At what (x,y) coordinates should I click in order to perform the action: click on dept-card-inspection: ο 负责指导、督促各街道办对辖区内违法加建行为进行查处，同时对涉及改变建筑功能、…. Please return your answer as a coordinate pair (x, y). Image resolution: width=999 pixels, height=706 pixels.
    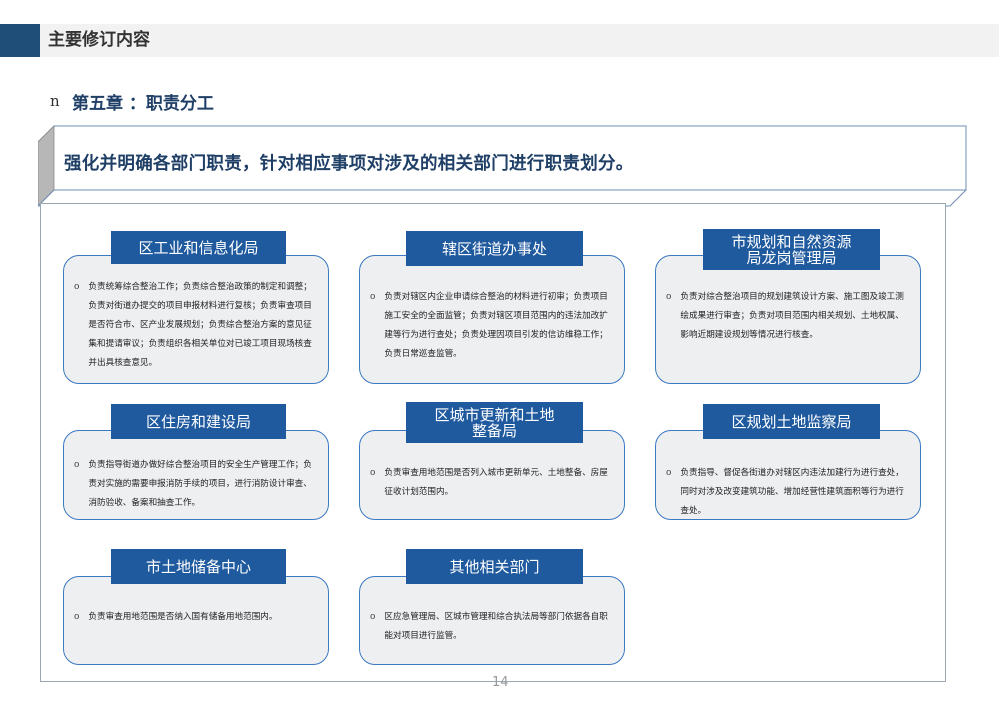
    Looking at the image, I should click on (788, 475).